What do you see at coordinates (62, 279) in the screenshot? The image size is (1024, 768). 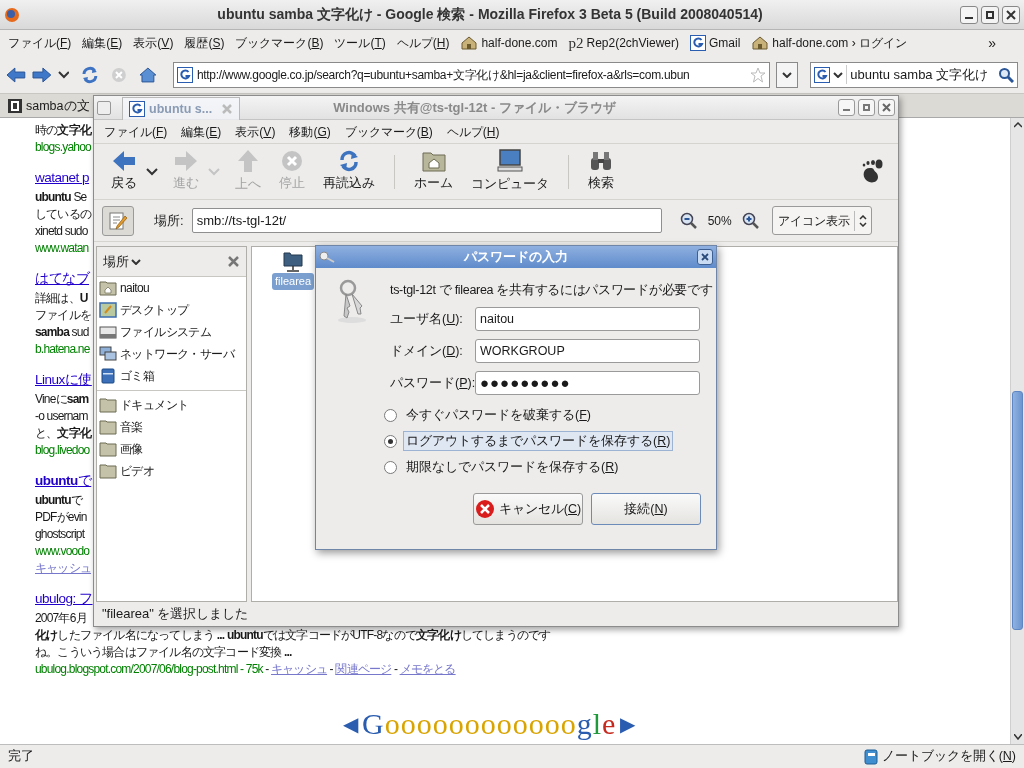 I see `result-title-link: はてなブ` at bounding box center [62, 279].